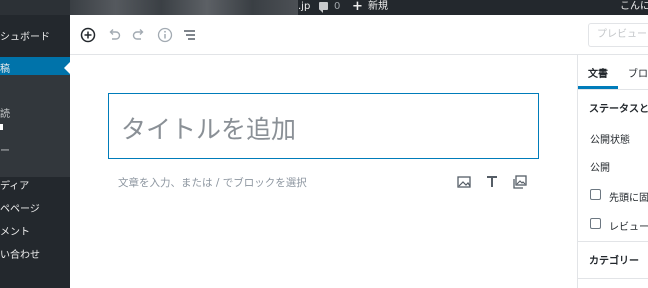 The width and height of the screenshot is (648, 288). What do you see at coordinates (618, 35) in the screenshot?
I see `preview-button: プレビュー` at bounding box center [618, 35].